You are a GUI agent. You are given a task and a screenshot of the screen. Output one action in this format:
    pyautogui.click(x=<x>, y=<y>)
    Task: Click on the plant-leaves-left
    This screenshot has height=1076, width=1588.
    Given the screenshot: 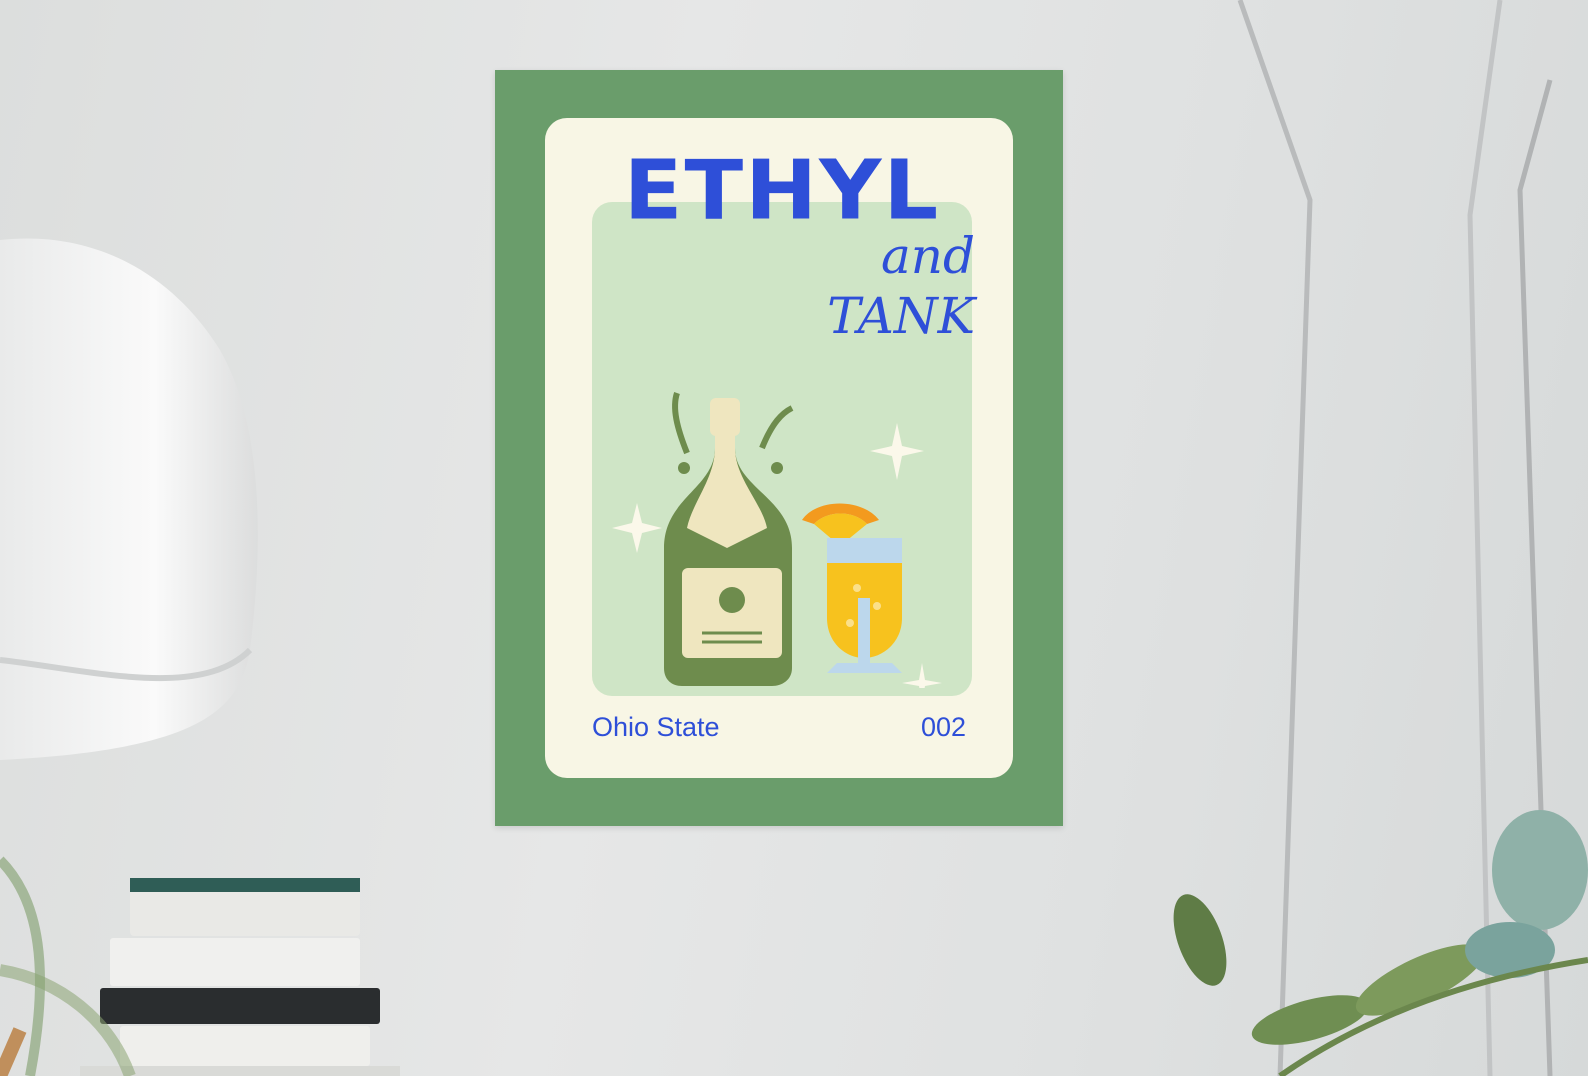 What is the action you would take?
    pyautogui.click(x=68, y=966)
    